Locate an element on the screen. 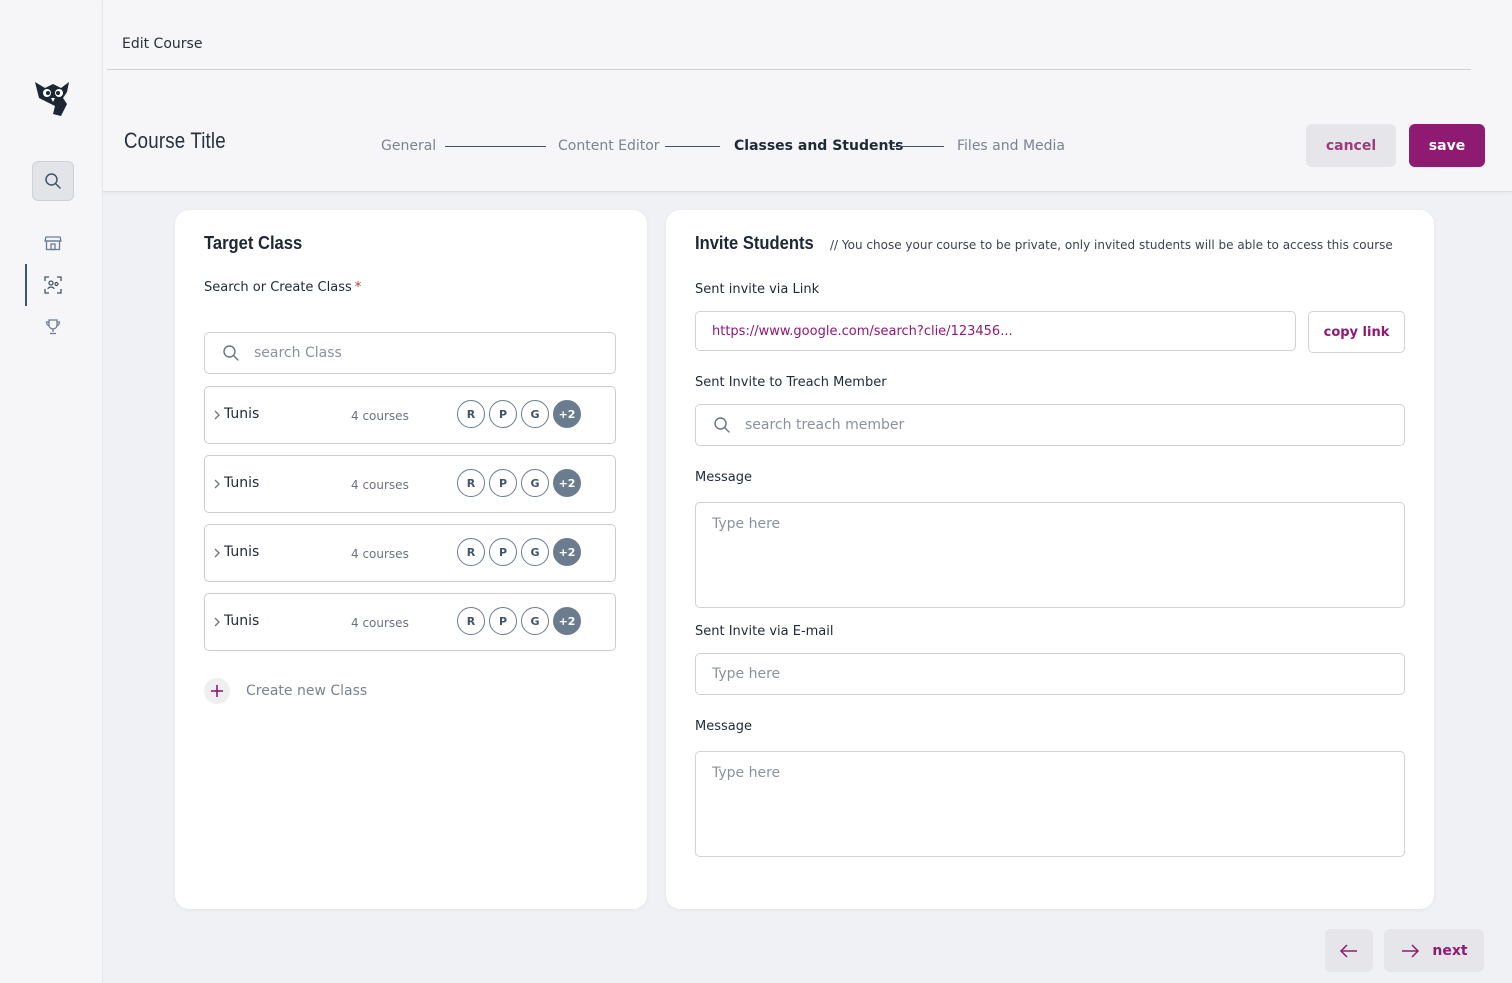 This screenshot has width=1512, height=983. create-class-button: Create new Class is located at coordinates (285, 691).